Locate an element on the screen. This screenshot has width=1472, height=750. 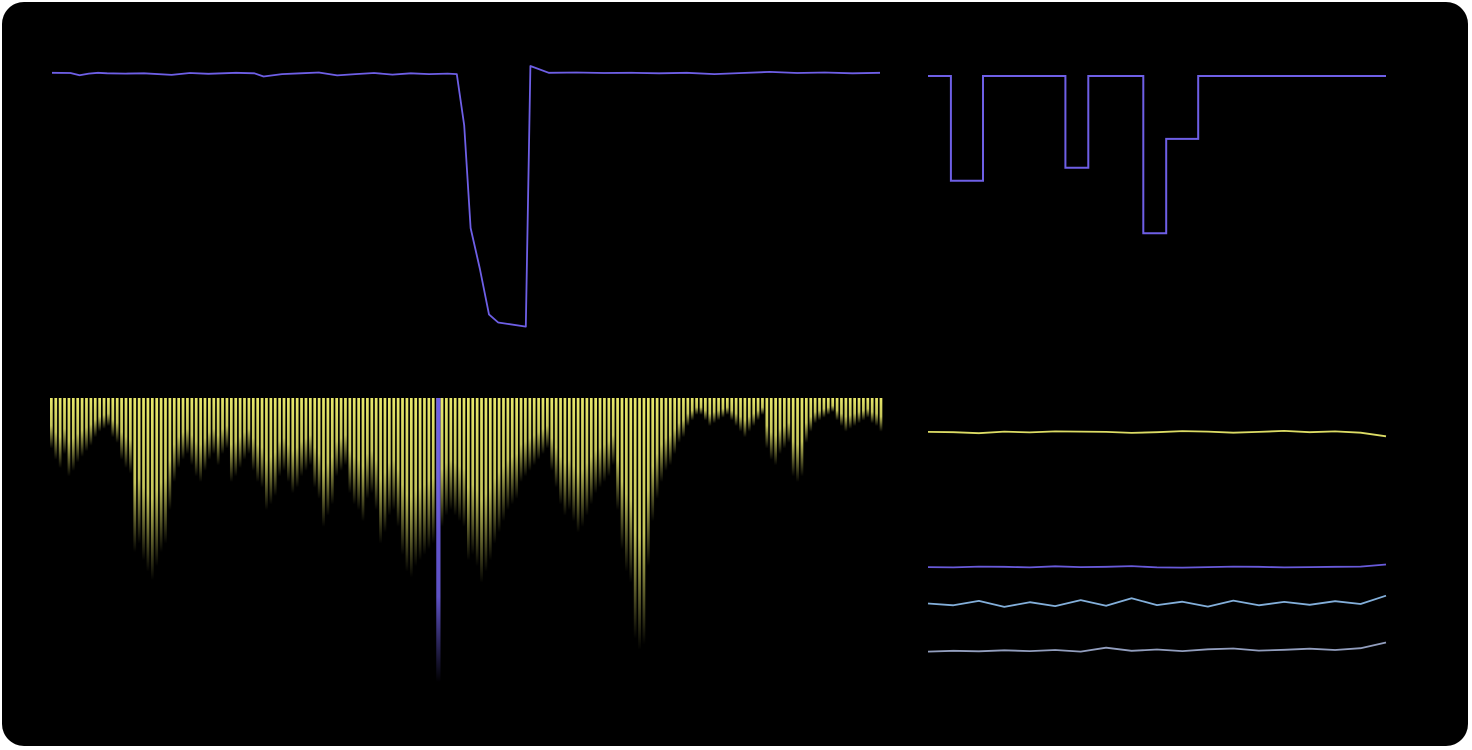
series-line-yellow is located at coordinates (1157, 434).